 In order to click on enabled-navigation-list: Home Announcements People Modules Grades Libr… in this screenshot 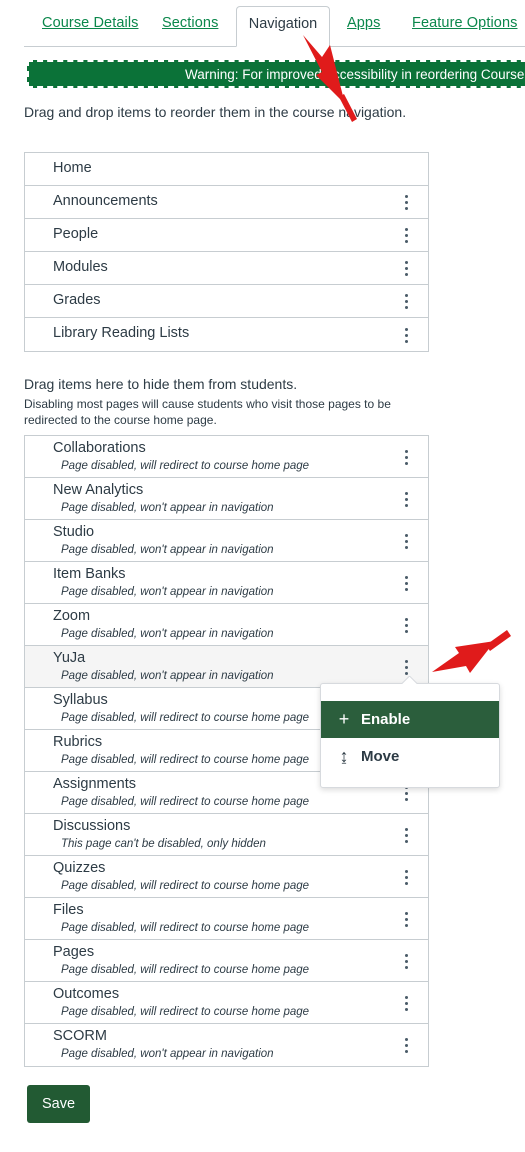, I will do `click(226, 252)`.